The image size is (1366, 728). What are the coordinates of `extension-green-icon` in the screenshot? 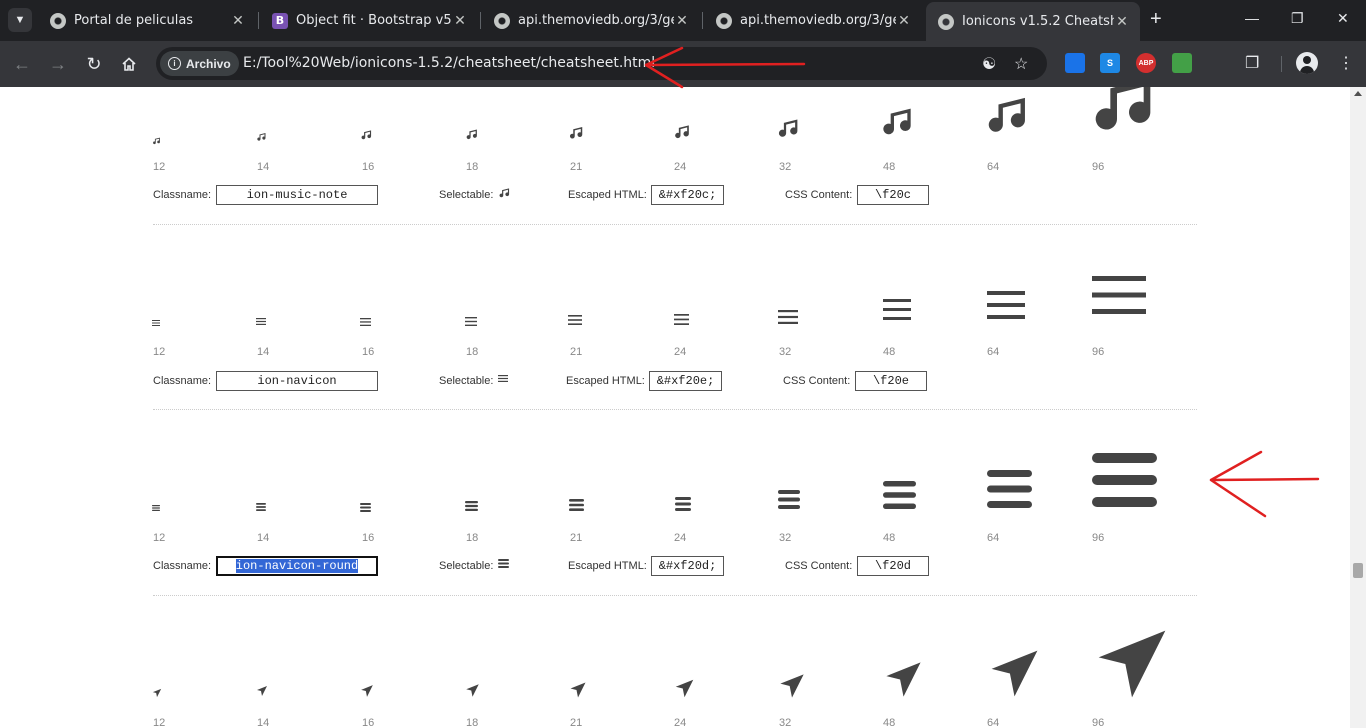 It's located at (1182, 63).